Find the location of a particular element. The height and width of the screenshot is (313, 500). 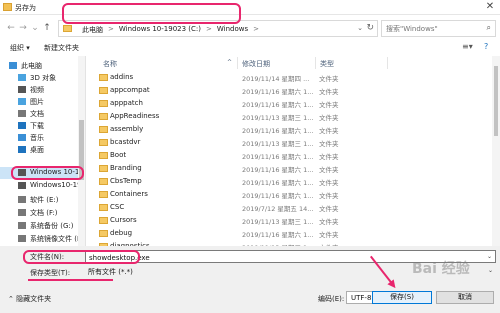

file-row: Boot 2019/11/16 星期六 1... 文件夹 is located at coordinates (287, 156).